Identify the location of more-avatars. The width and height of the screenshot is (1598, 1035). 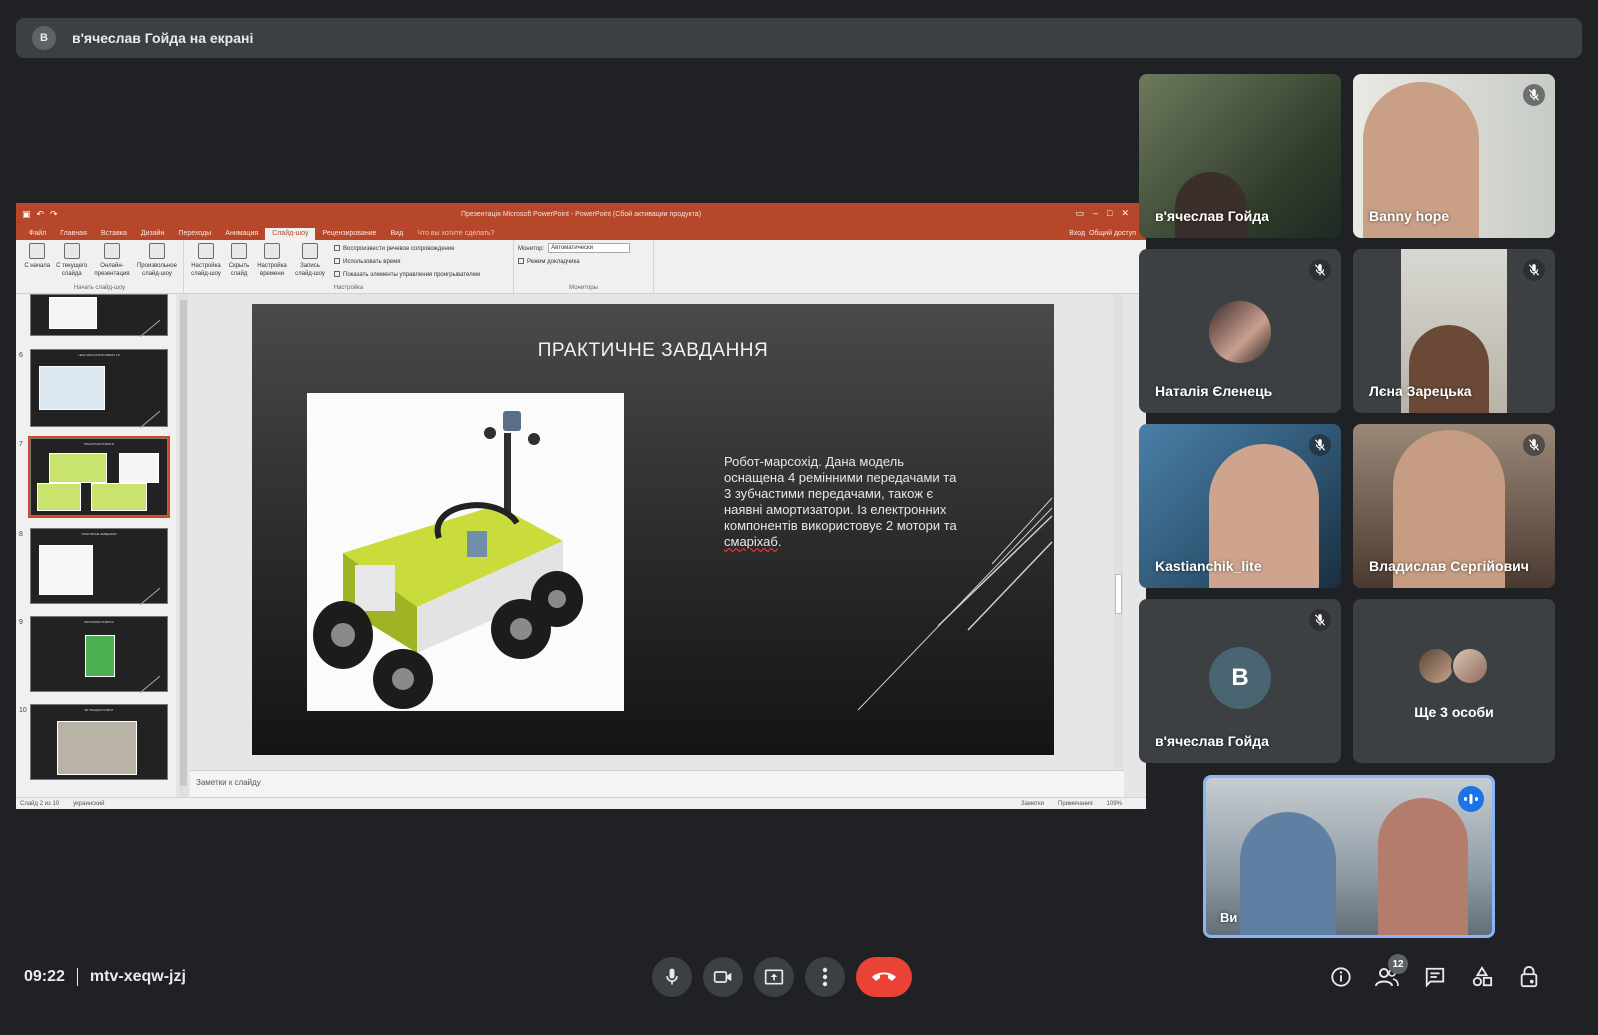
(1457, 667).